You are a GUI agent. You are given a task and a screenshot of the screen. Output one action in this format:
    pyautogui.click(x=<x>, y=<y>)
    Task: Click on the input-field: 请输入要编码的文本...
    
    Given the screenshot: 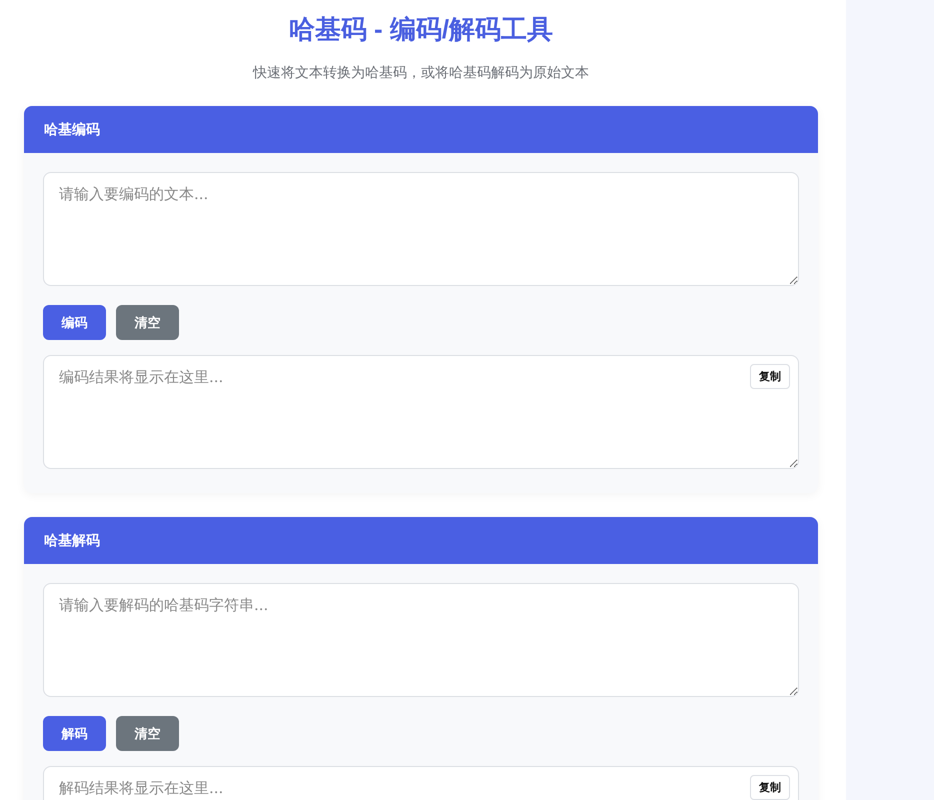 What is the action you would take?
    pyautogui.click(x=421, y=229)
    